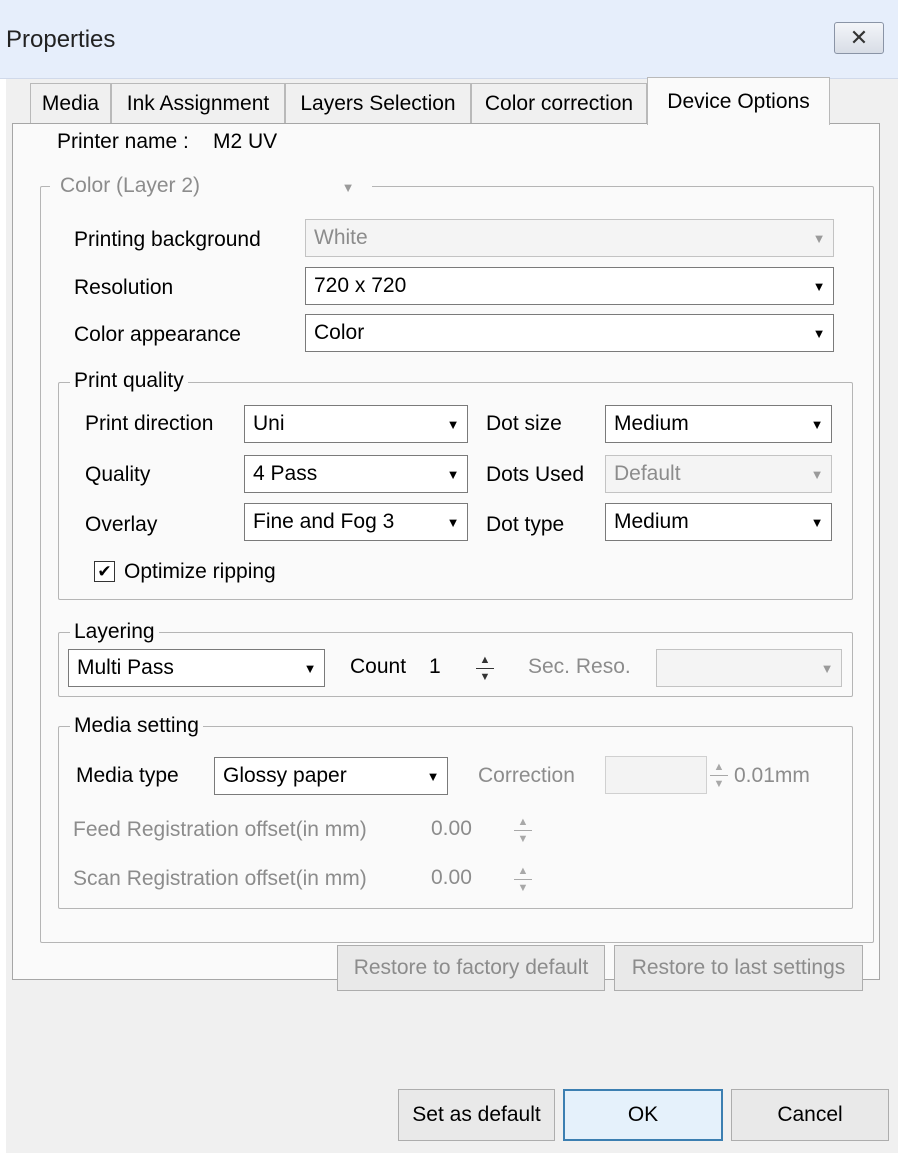 This screenshot has height=1153, width=898. What do you see at coordinates (123, 141) in the screenshot?
I see `printer-name-label: Printer name :` at bounding box center [123, 141].